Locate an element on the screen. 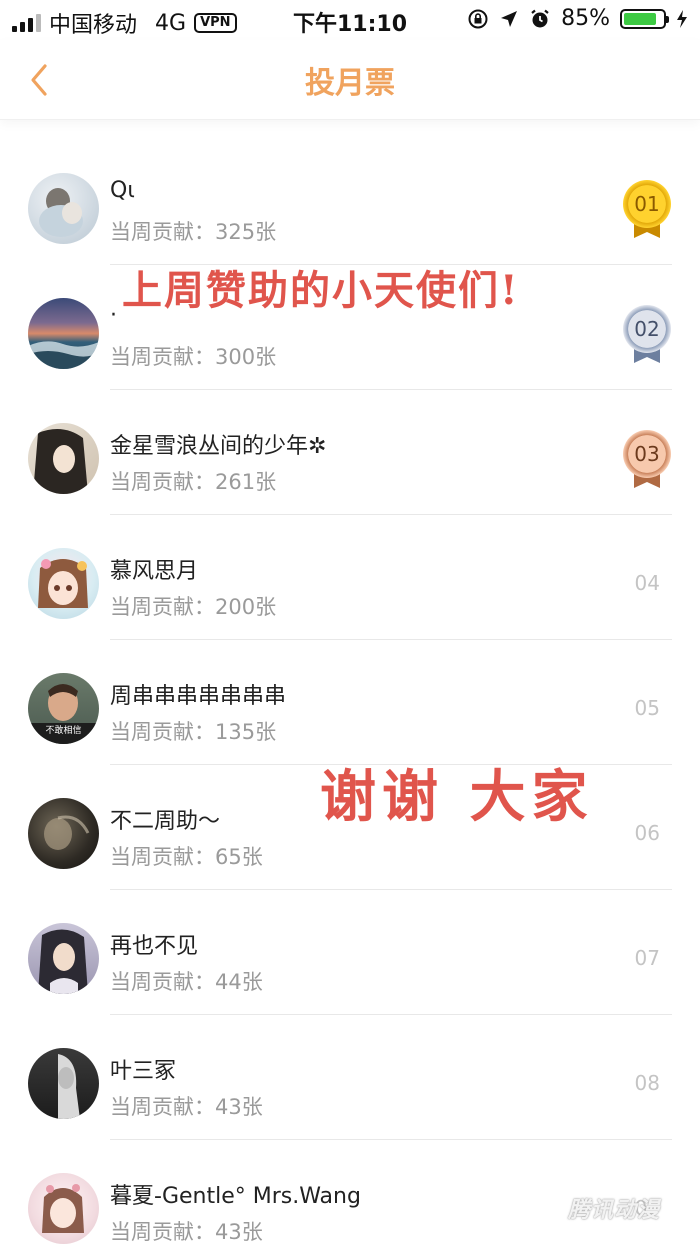 The image size is (700, 1246). contribution-count: 当周贡献：135张 is located at coordinates (193, 732).